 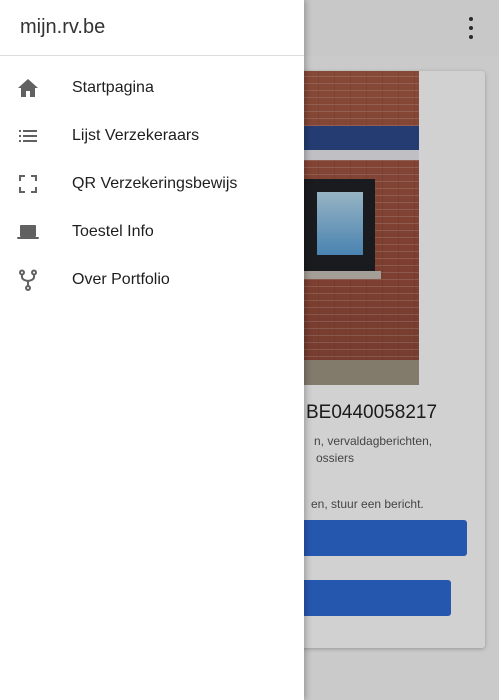 What do you see at coordinates (28, 184) in the screenshot?
I see `qr-scan-icon` at bounding box center [28, 184].